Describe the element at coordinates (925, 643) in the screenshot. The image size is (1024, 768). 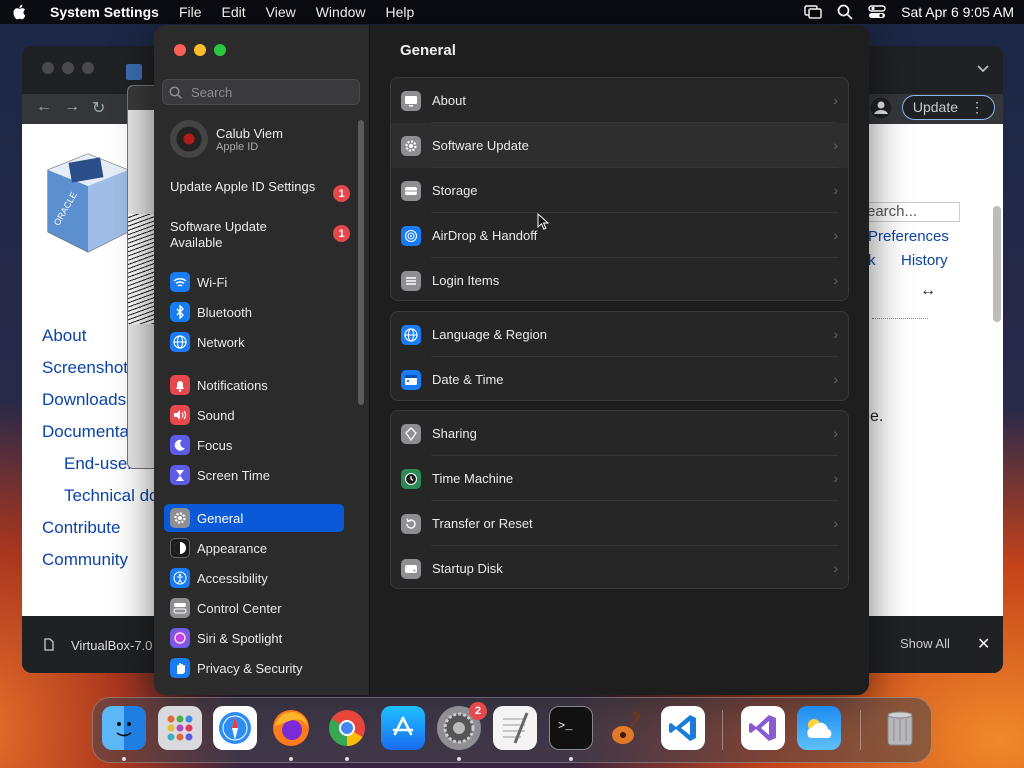
I see `show-all-downloads-button: Show All` at that location.